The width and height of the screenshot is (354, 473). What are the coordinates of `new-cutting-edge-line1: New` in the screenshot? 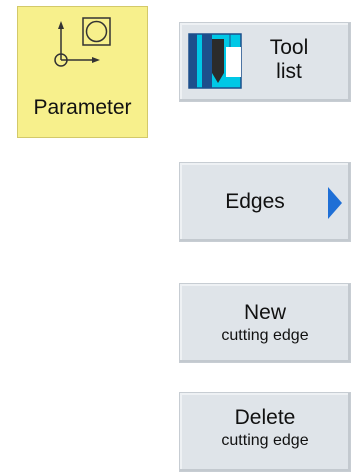 It's located at (264, 312).